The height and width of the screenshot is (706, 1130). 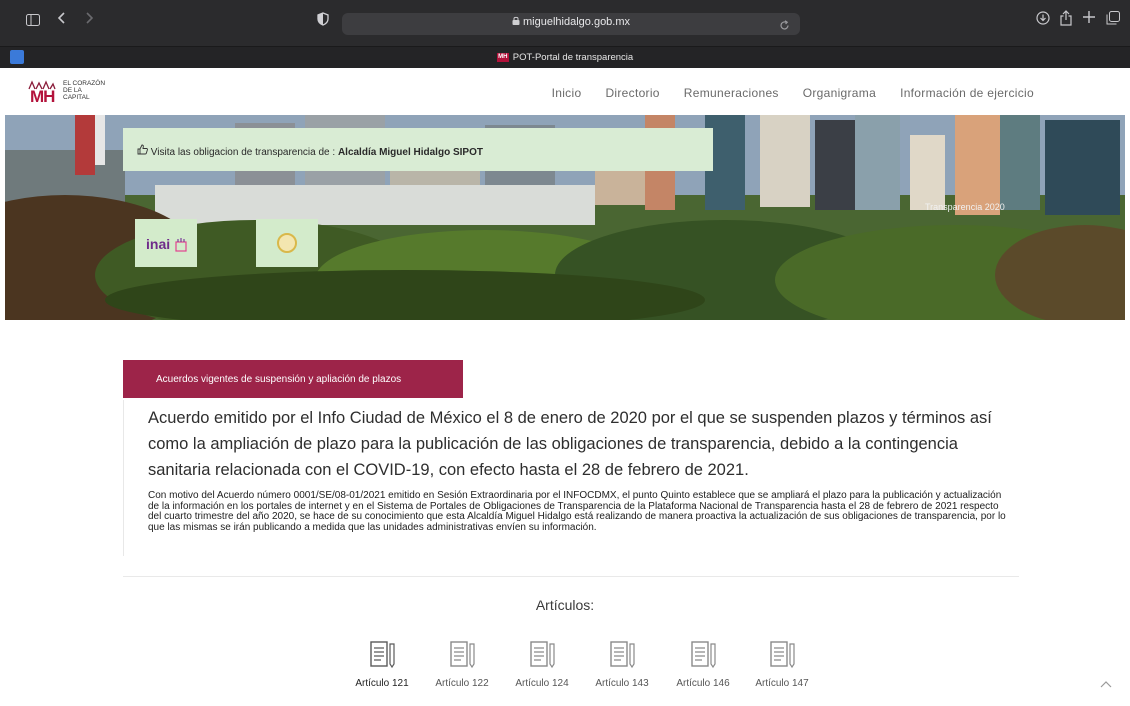 I want to click on inai-badge: inai, so click(x=166, y=243).